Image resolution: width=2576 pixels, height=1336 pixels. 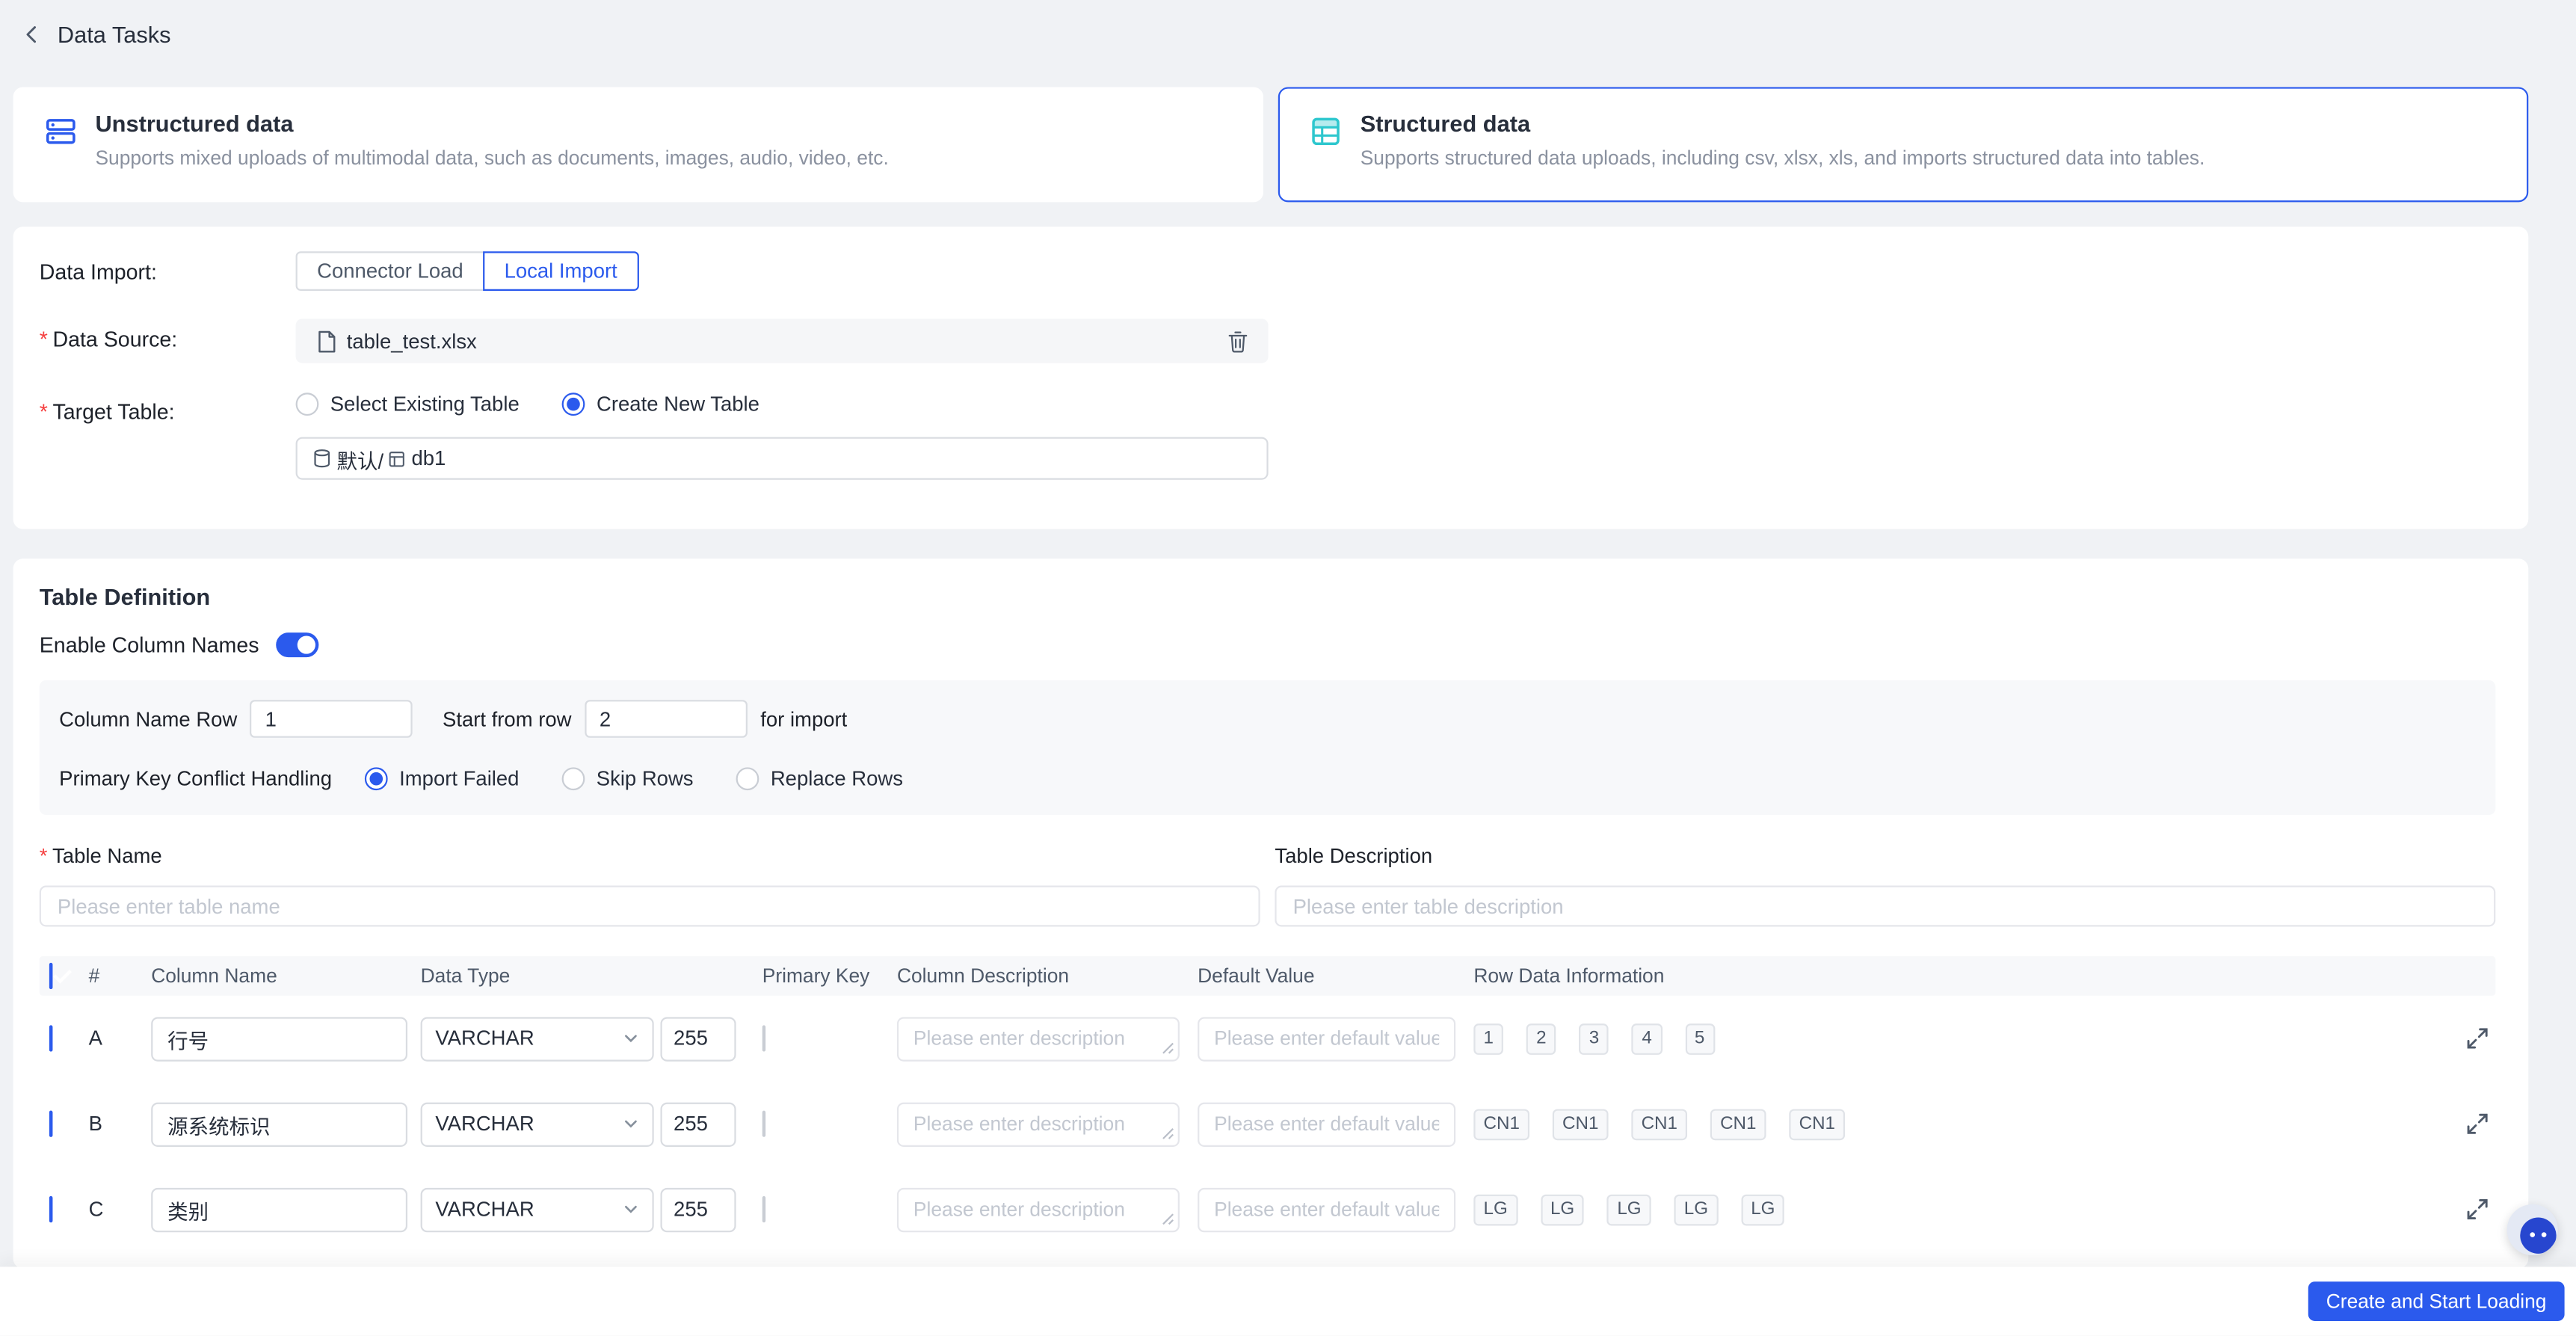 What do you see at coordinates (94, 976) in the screenshot?
I see `header-index: #` at bounding box center [94, 976].